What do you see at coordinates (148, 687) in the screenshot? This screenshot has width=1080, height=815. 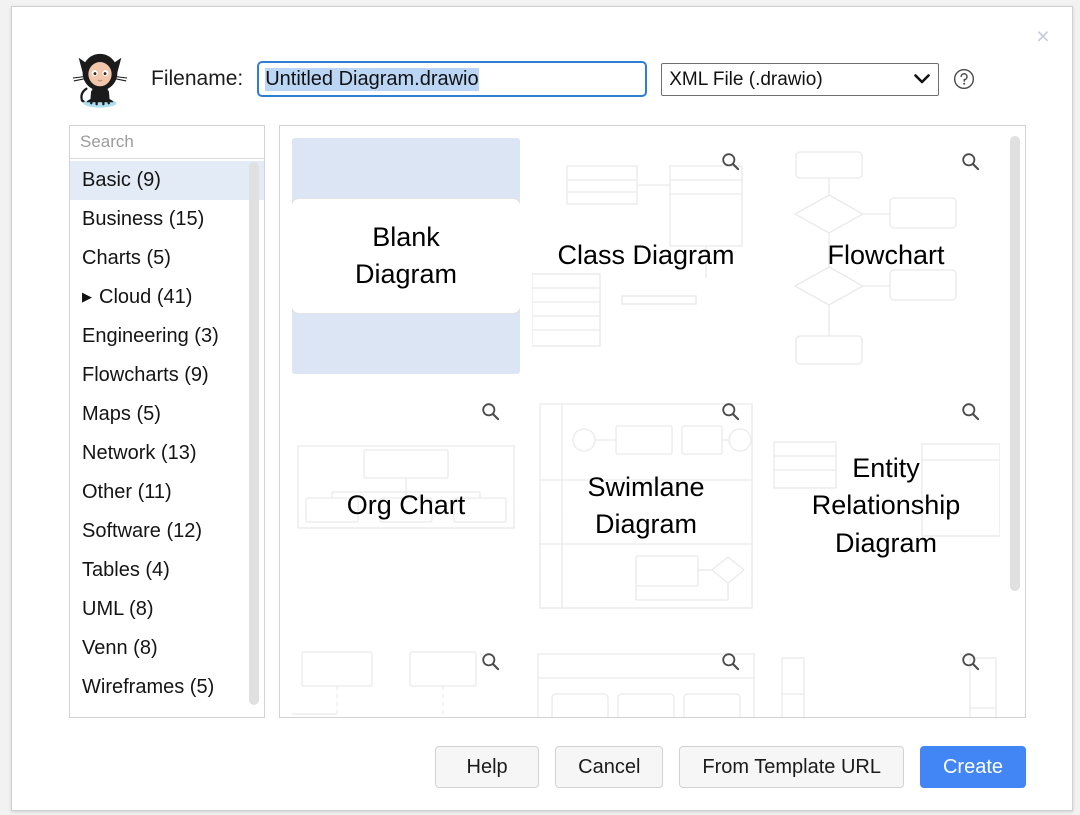 I see `sidebar-item-label: Wireframes (5)` at bounding box center [148, 687].